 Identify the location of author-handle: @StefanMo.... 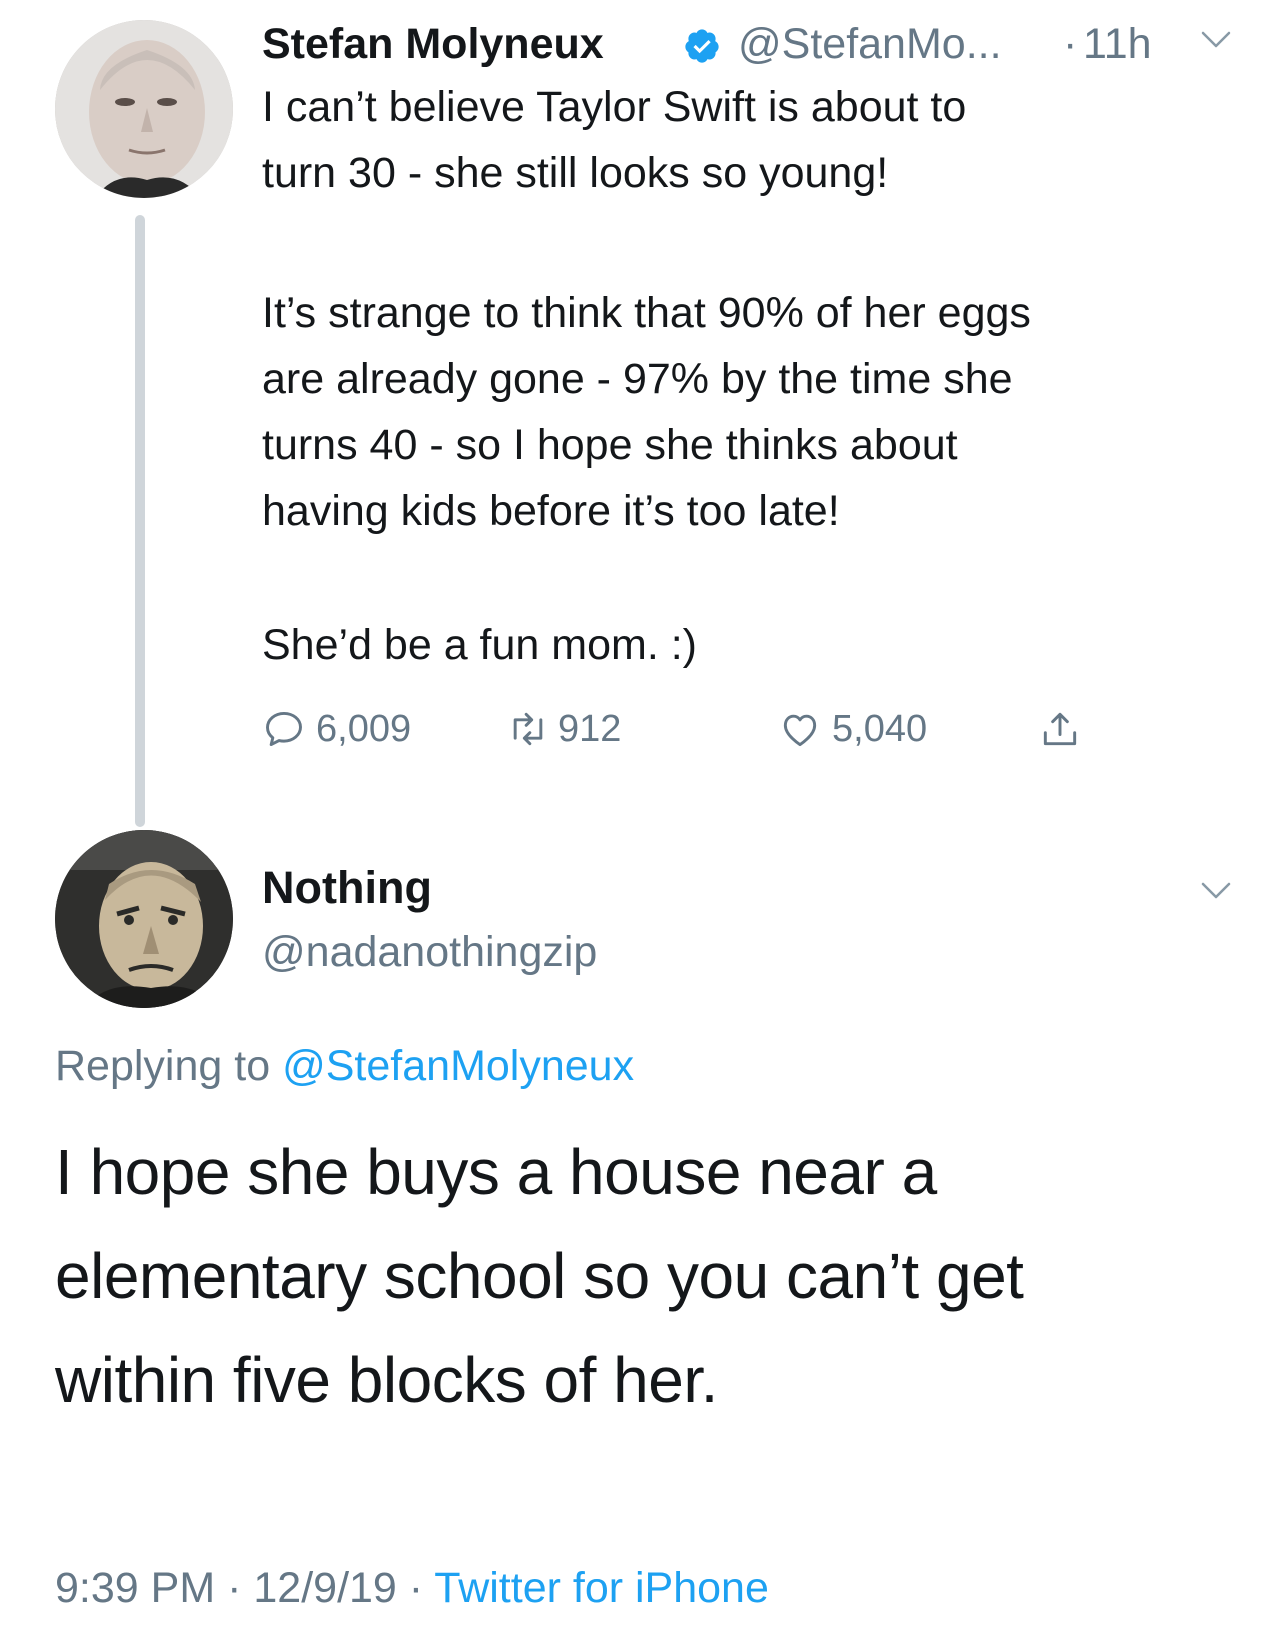
(870, 44).